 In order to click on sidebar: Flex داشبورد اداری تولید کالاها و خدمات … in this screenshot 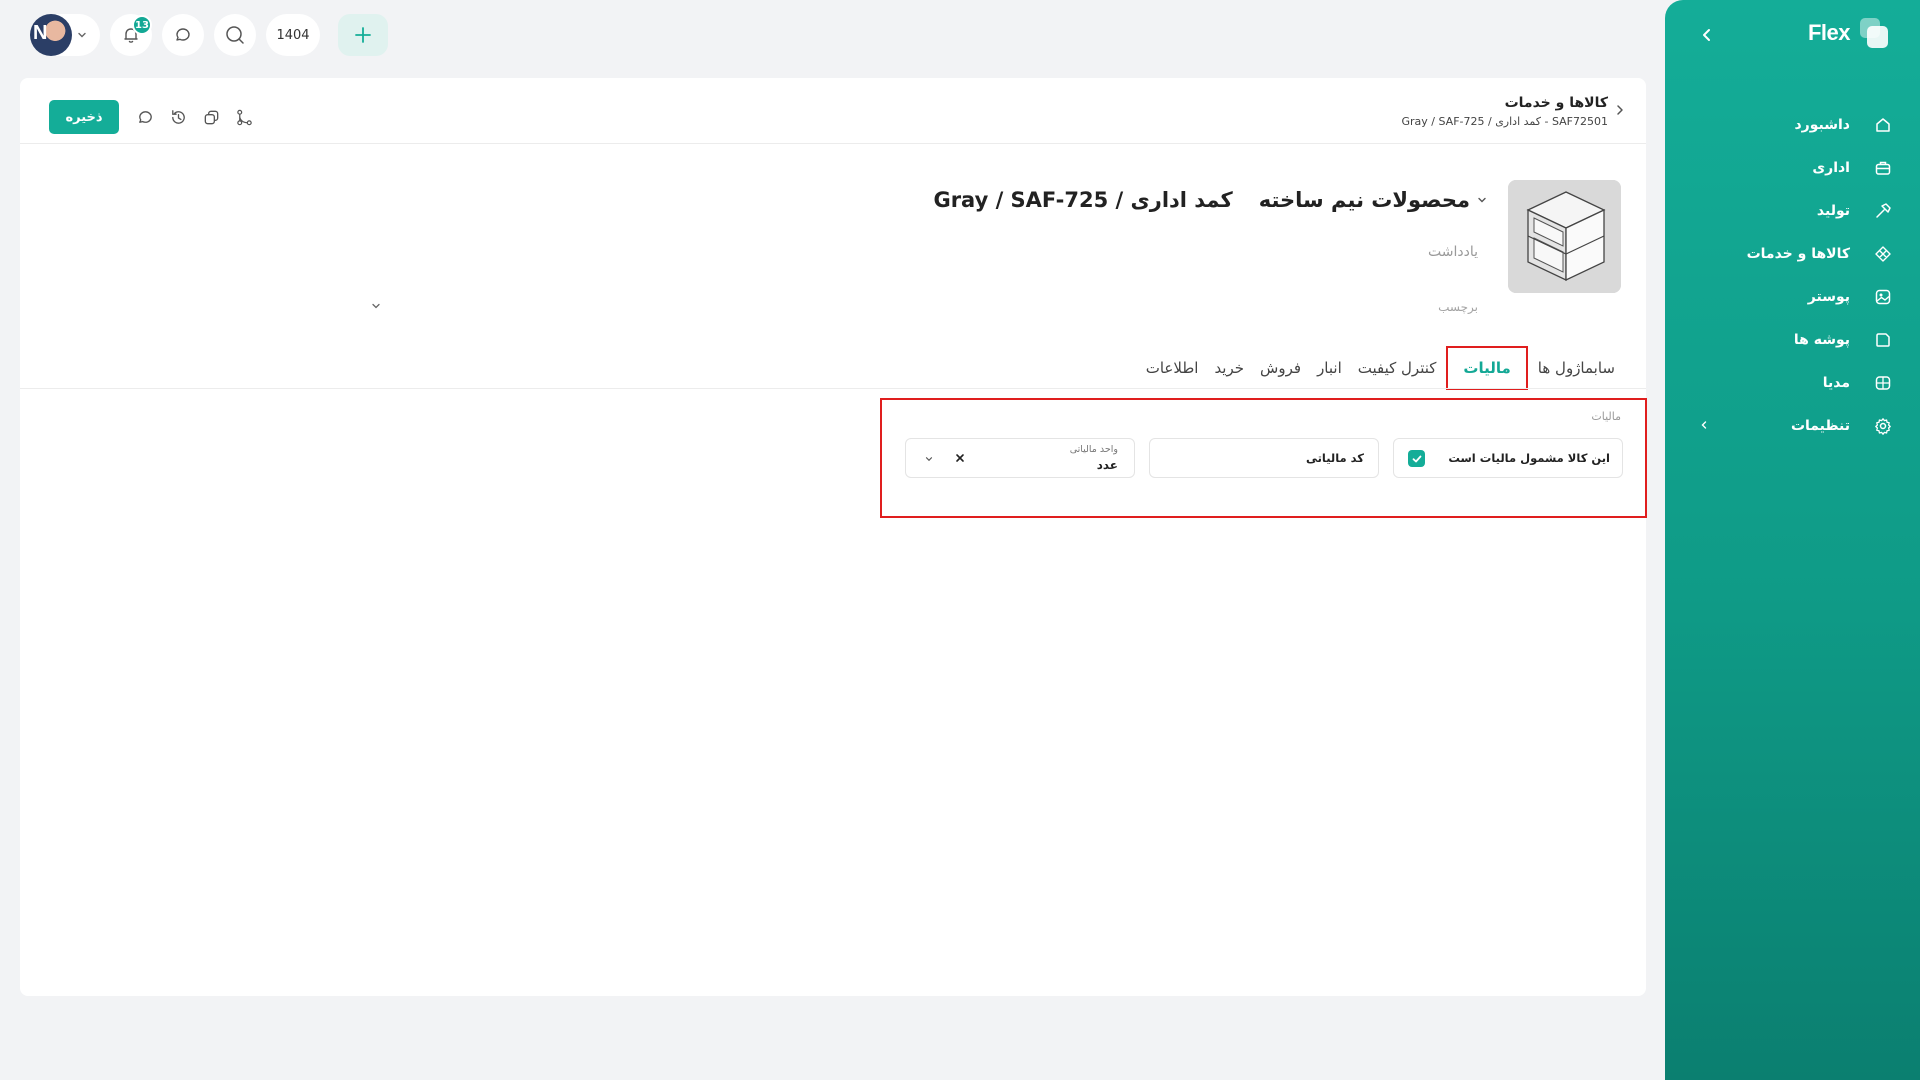, I will do `click(1792, 540)`.